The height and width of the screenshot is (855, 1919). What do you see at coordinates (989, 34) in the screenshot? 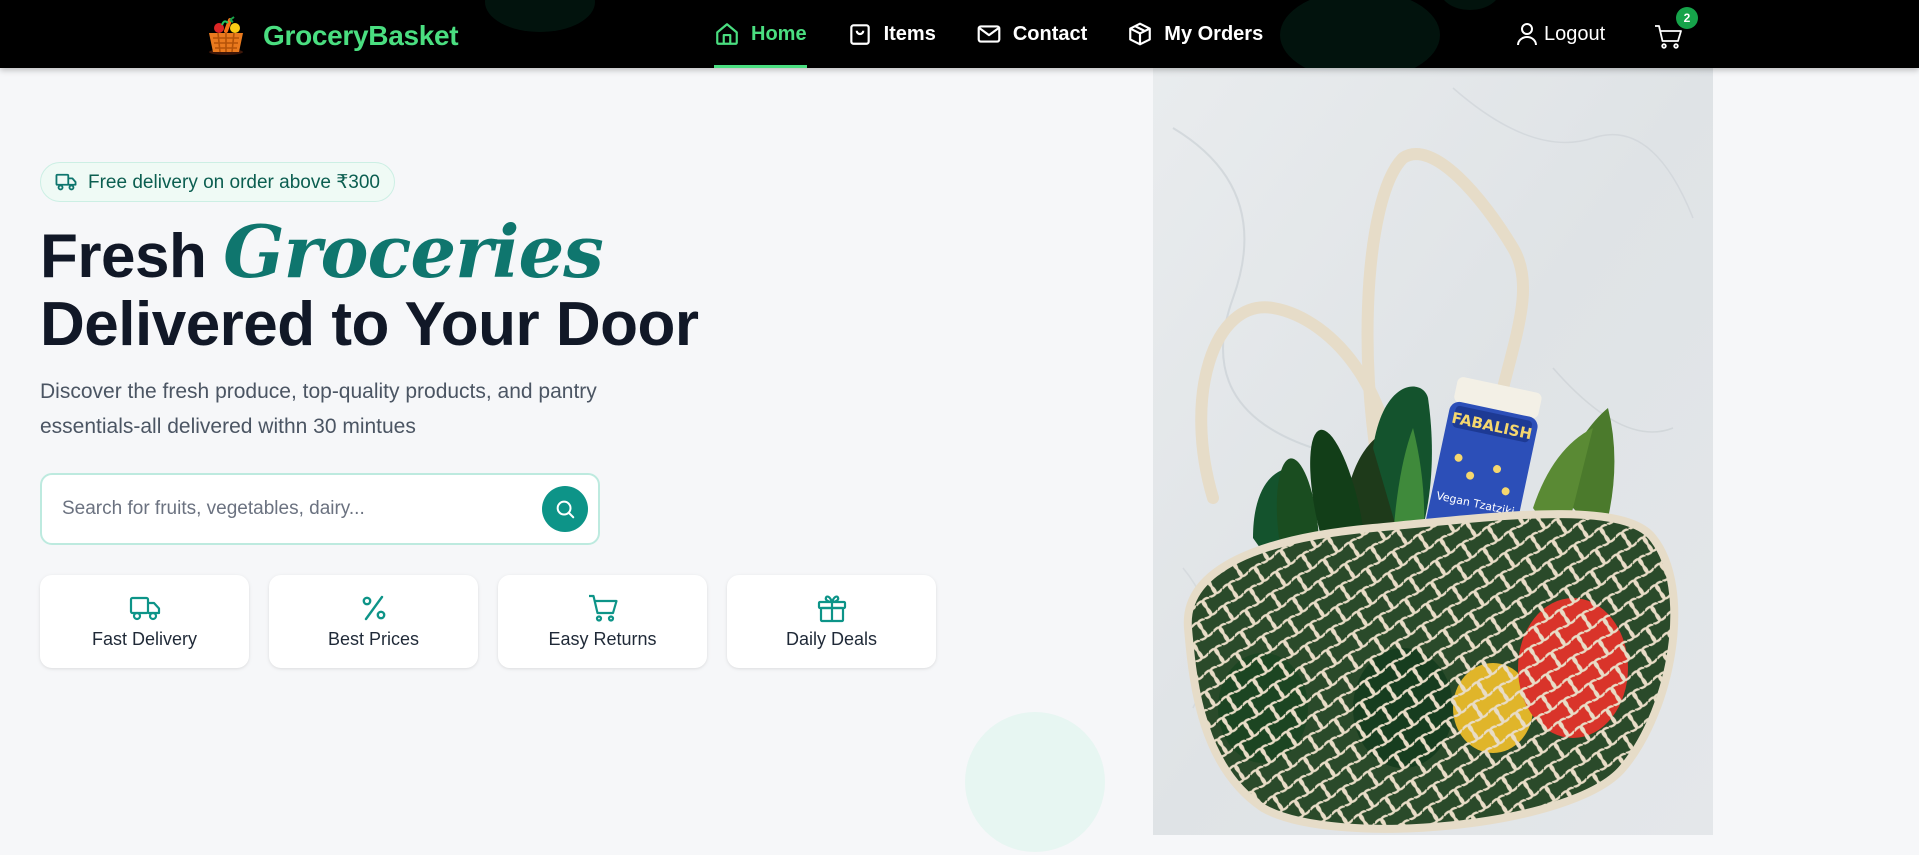
I see `mail-icon` at bounding box center [989, 34].